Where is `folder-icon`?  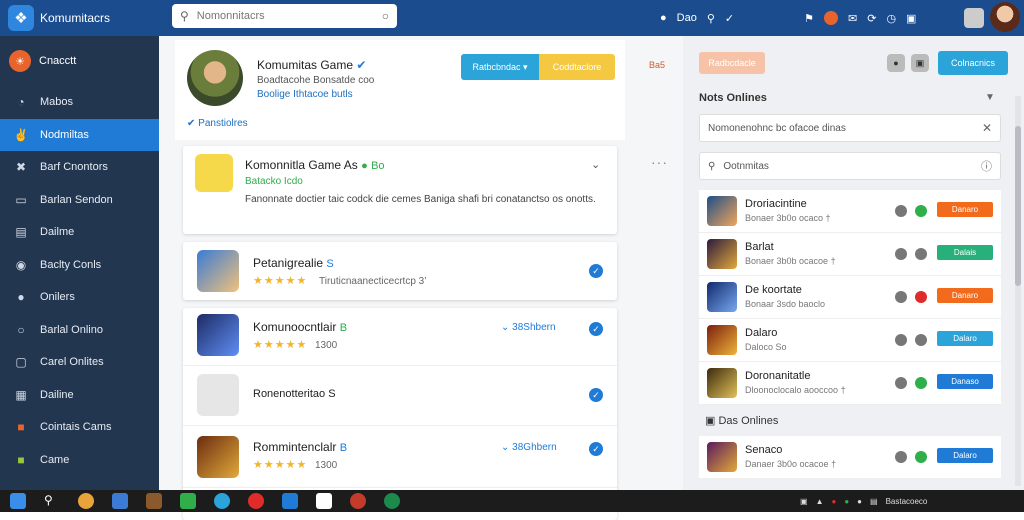
folder-icon is located at coordinates (120, 501).